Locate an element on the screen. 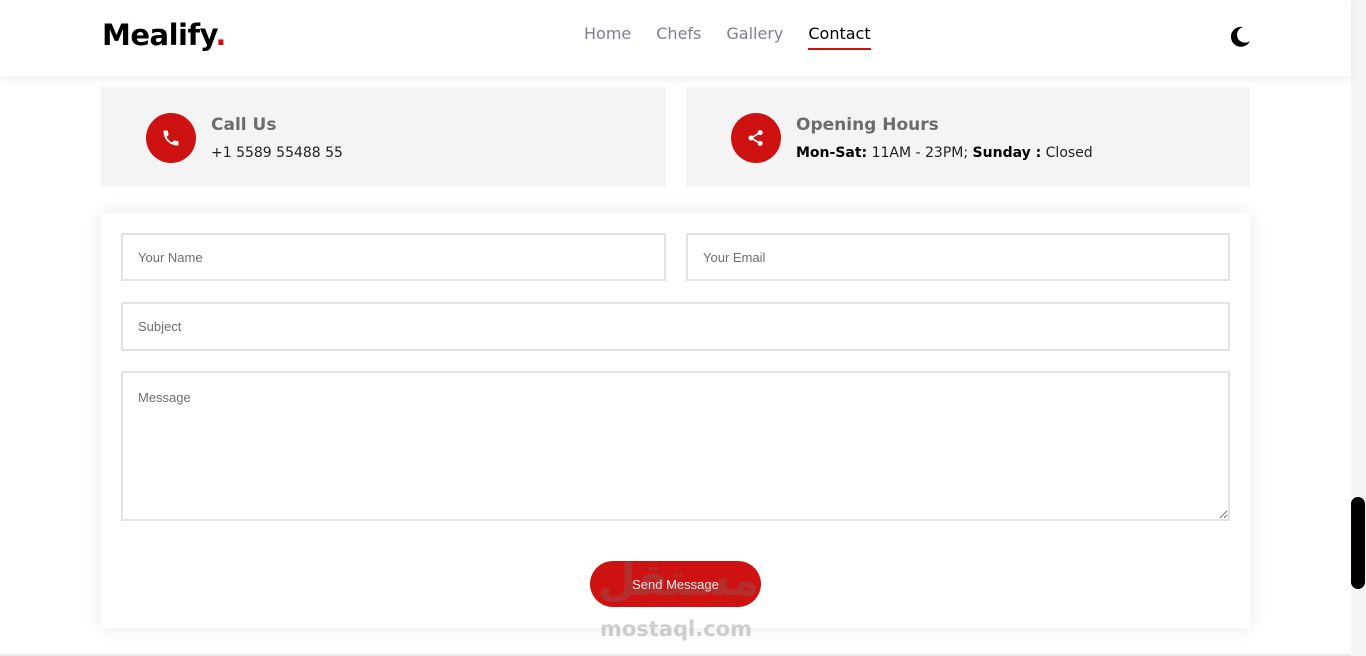  name-field is located at coordinates (393, 257).